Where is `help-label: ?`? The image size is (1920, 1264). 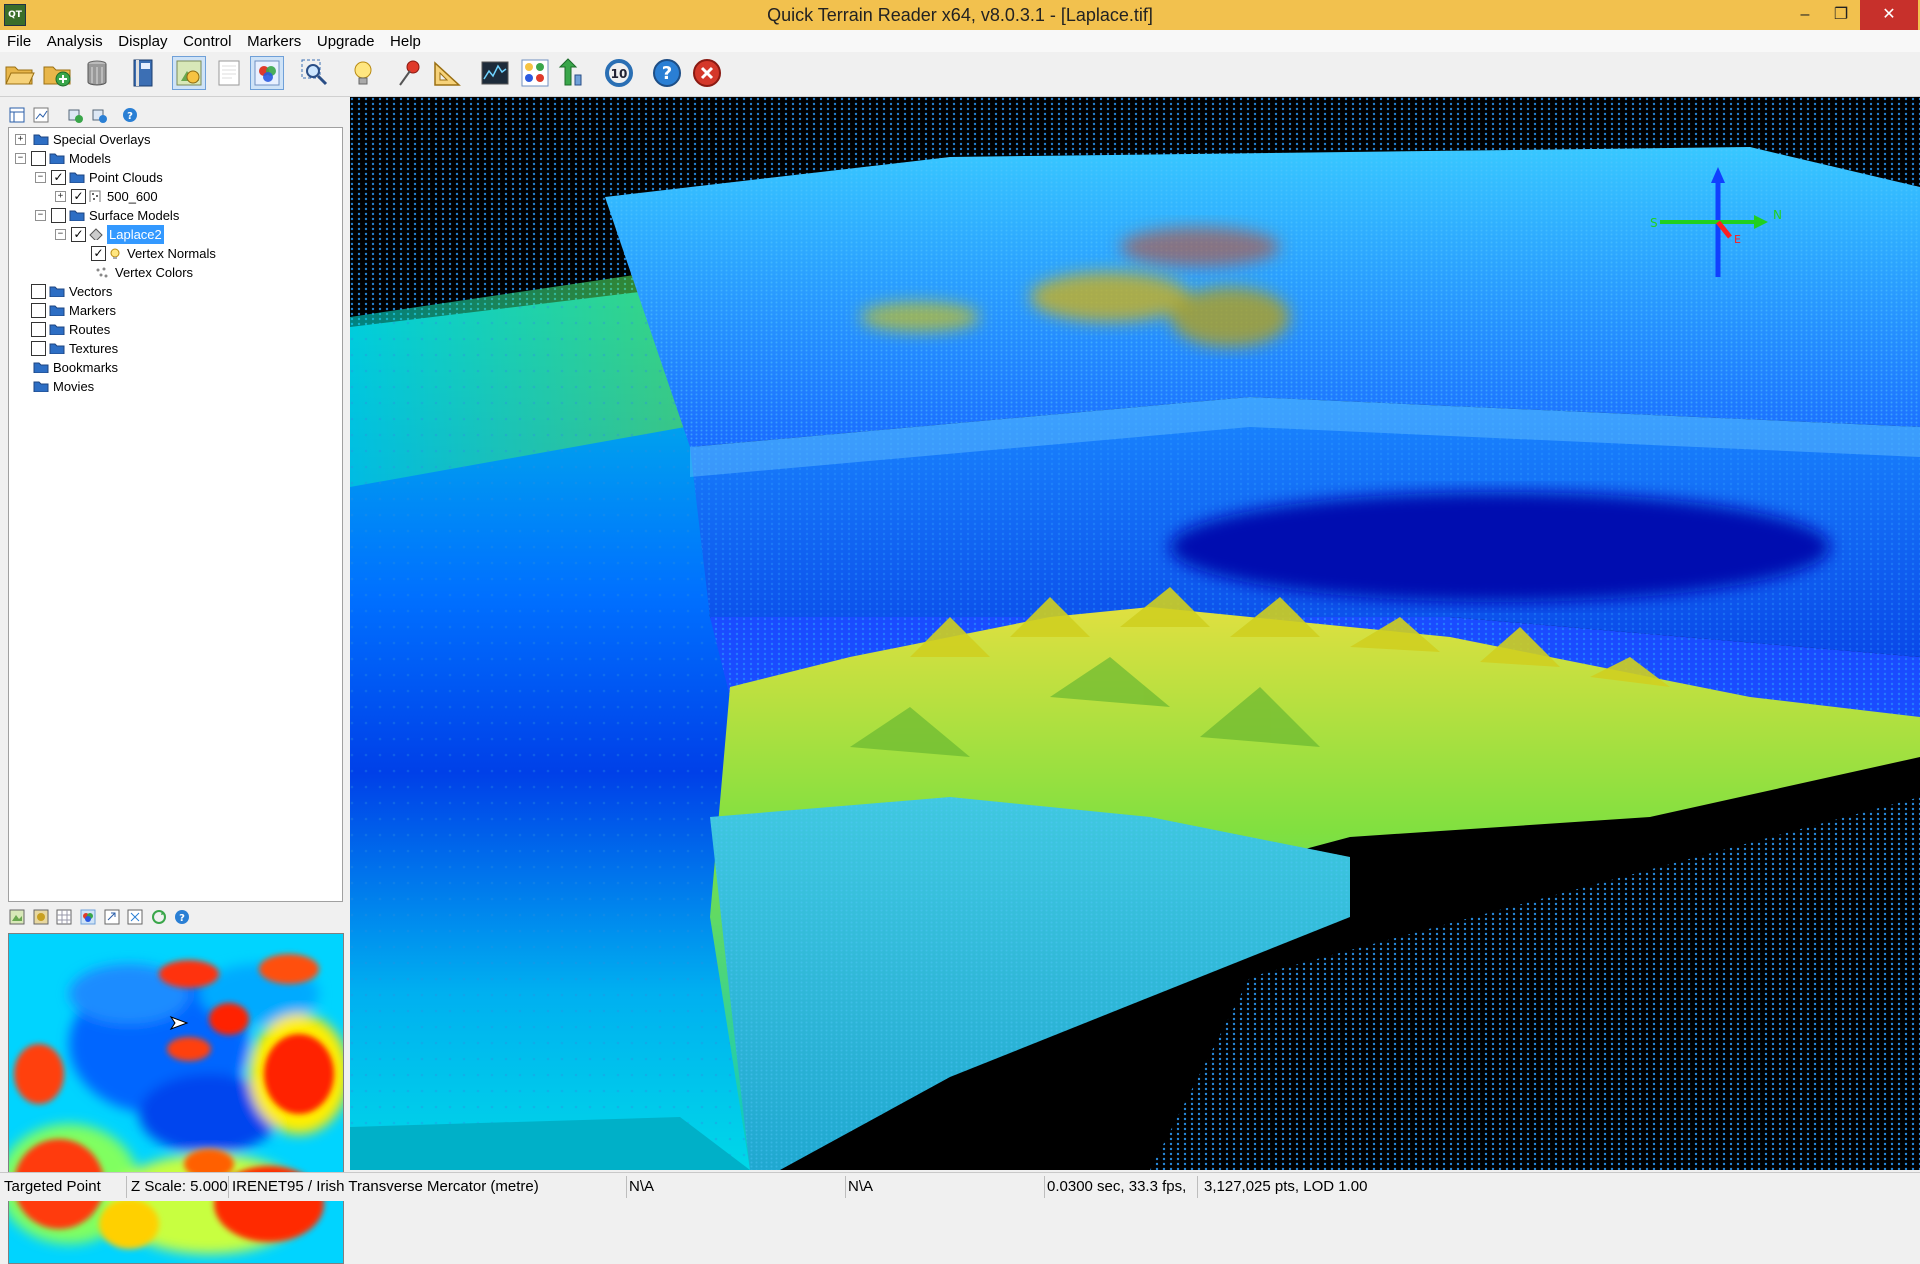
help-label: ? is located at coordinates (667, 73).